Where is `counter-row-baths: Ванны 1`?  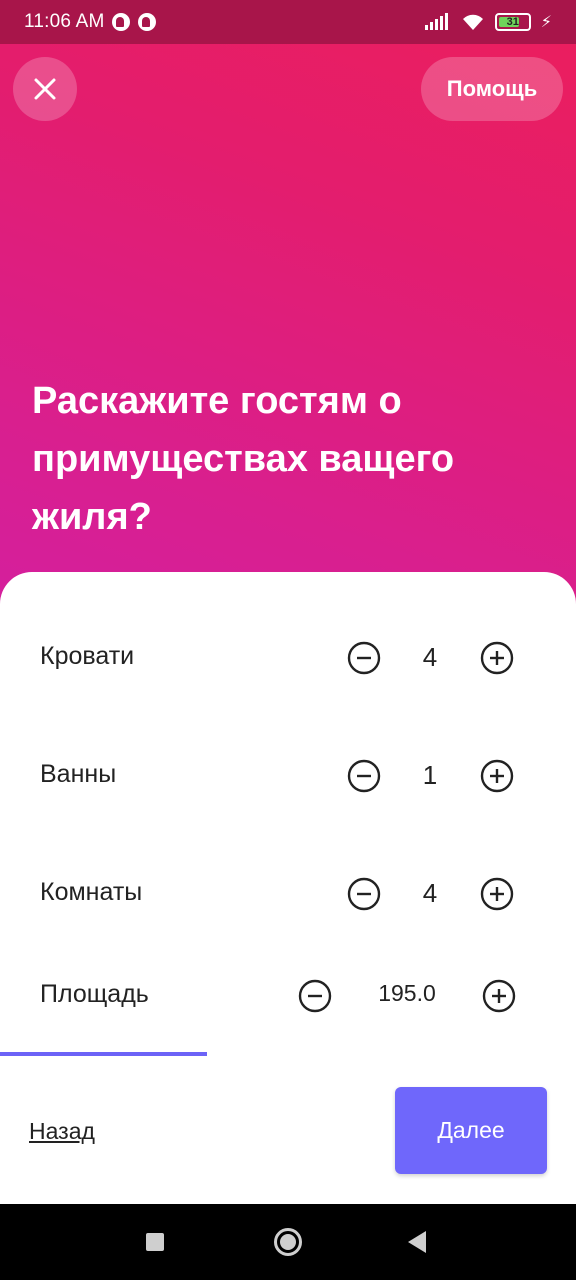
counter-row-baths: Ванны 1 is located at coordinates (288, 776).